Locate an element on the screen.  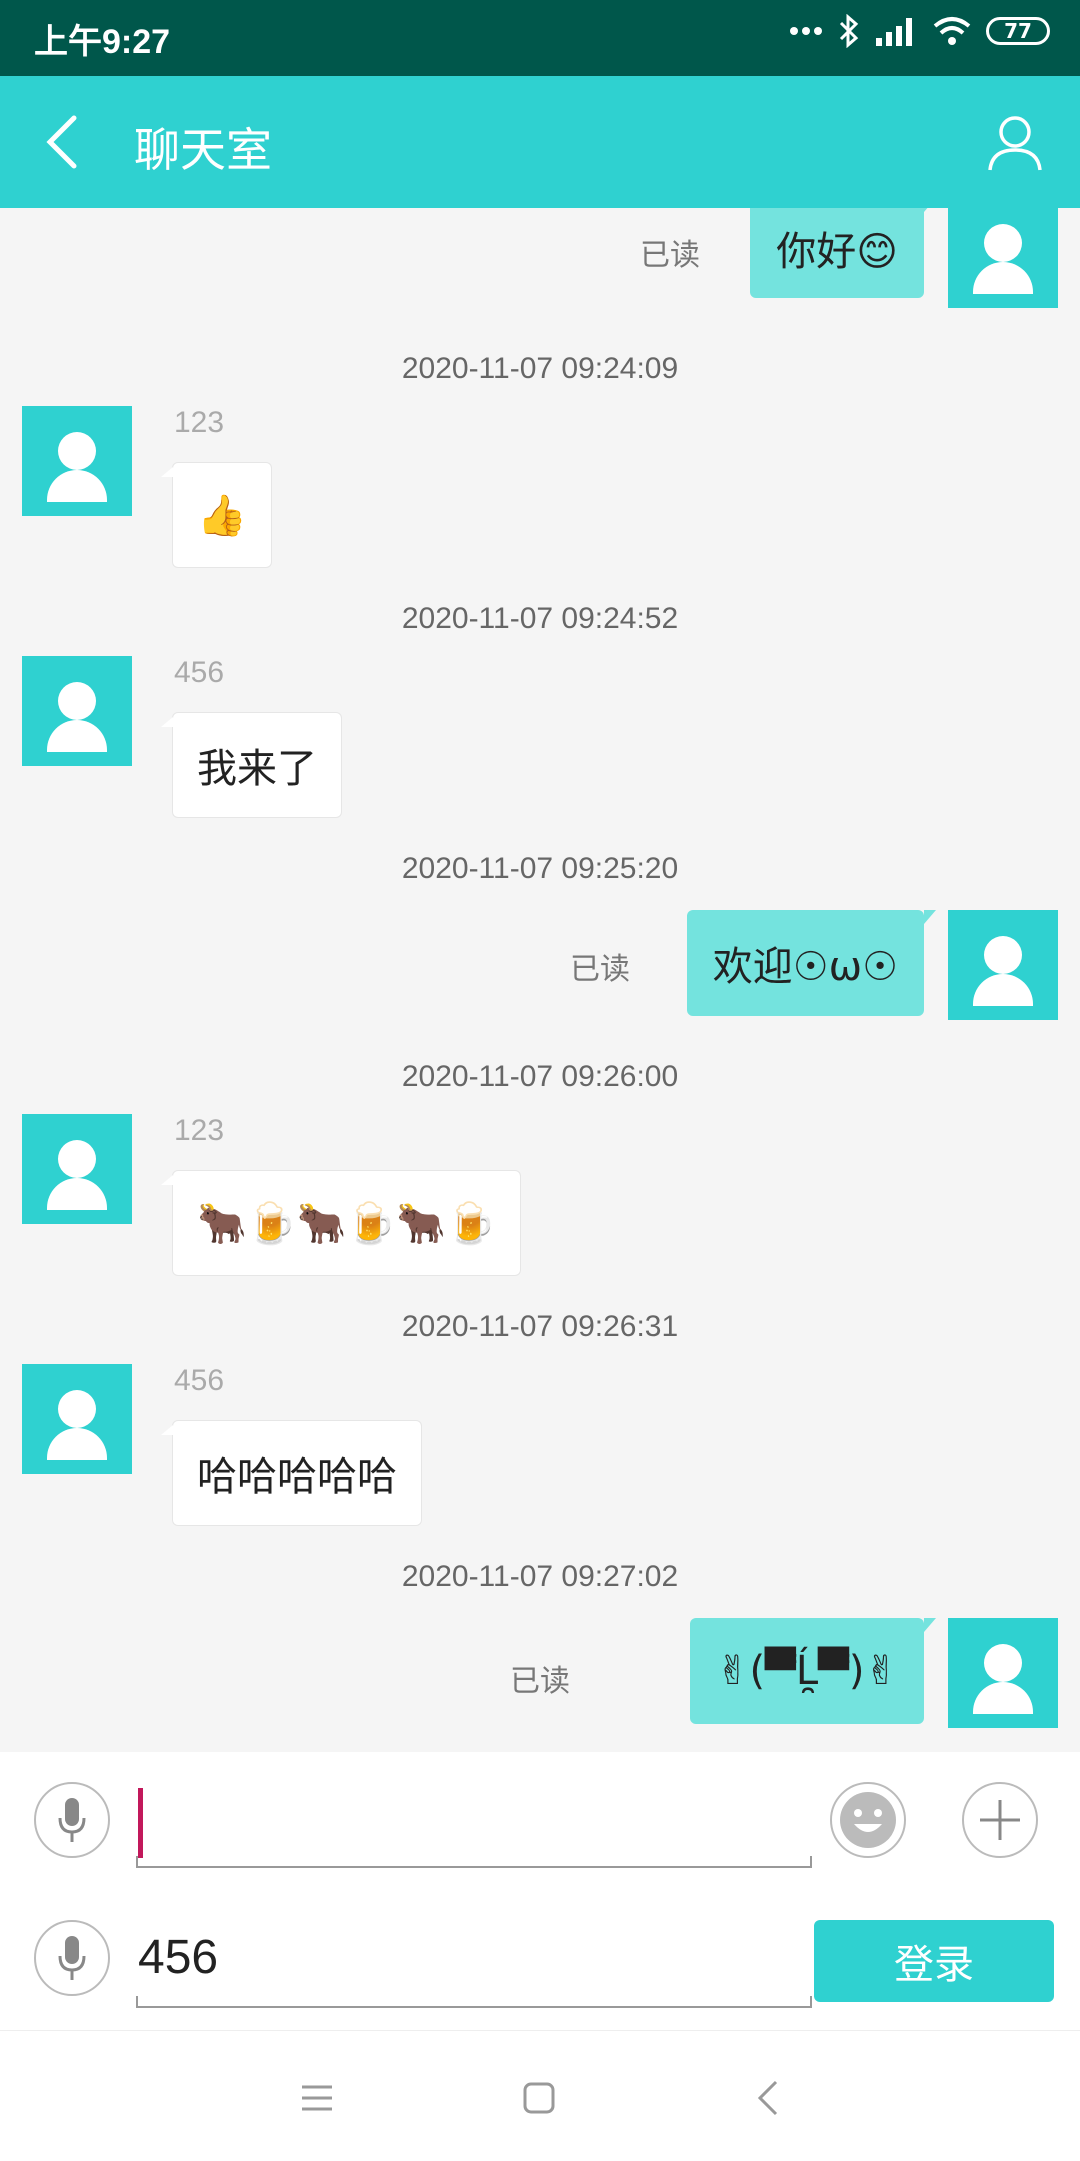
system-nav-bar is located at coordinates (540, 2095).